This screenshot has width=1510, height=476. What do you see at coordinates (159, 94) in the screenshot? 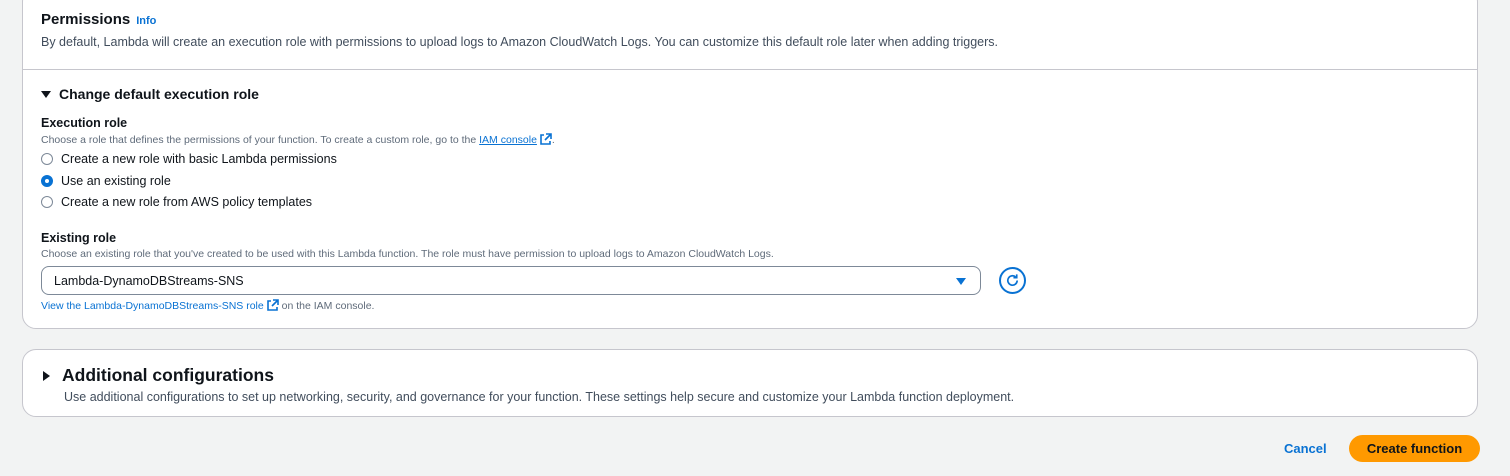
I see `expander-label: Change default execution role` at bounding box center [159, 94].